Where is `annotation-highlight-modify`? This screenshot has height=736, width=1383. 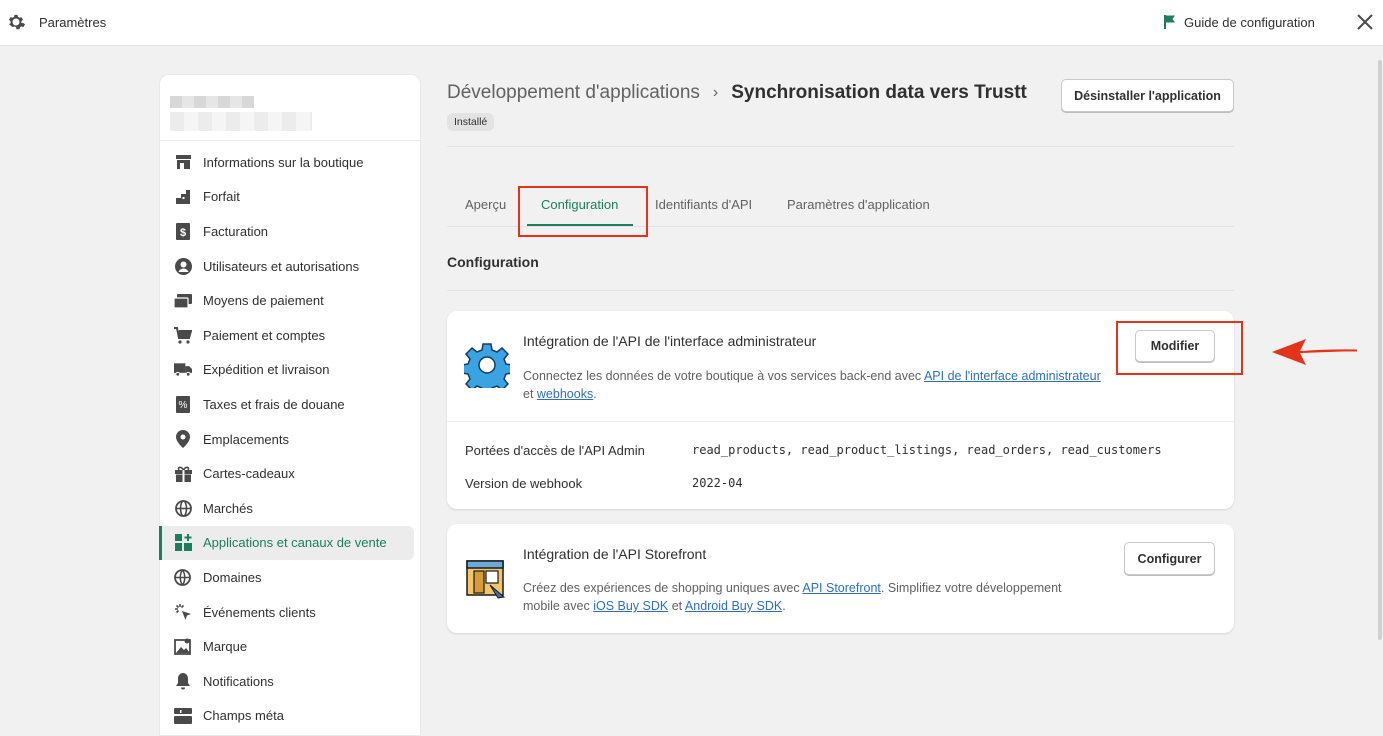
annotation-highlight-modify is located at coordinates (1179, 348).